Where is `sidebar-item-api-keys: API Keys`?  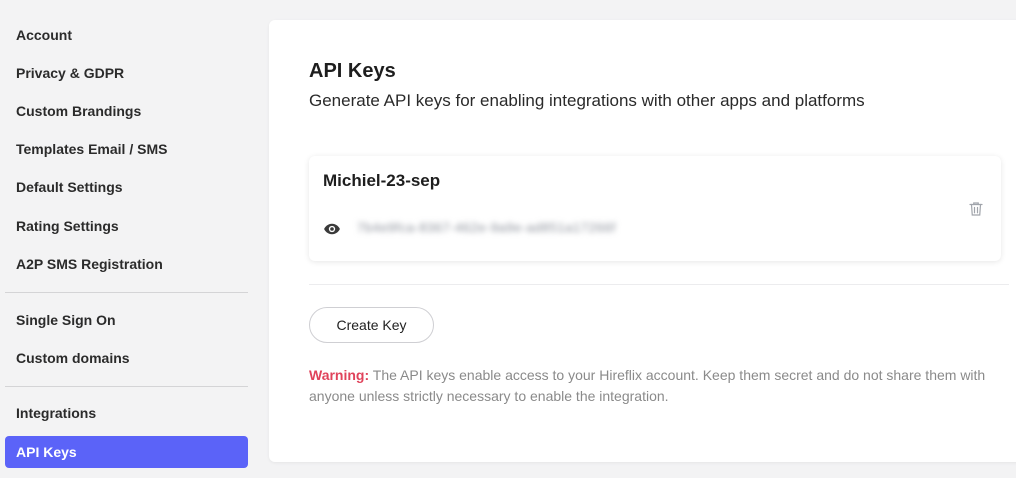
sidebar-item-api-keys: API Keys is located at coordinates (126, 452).